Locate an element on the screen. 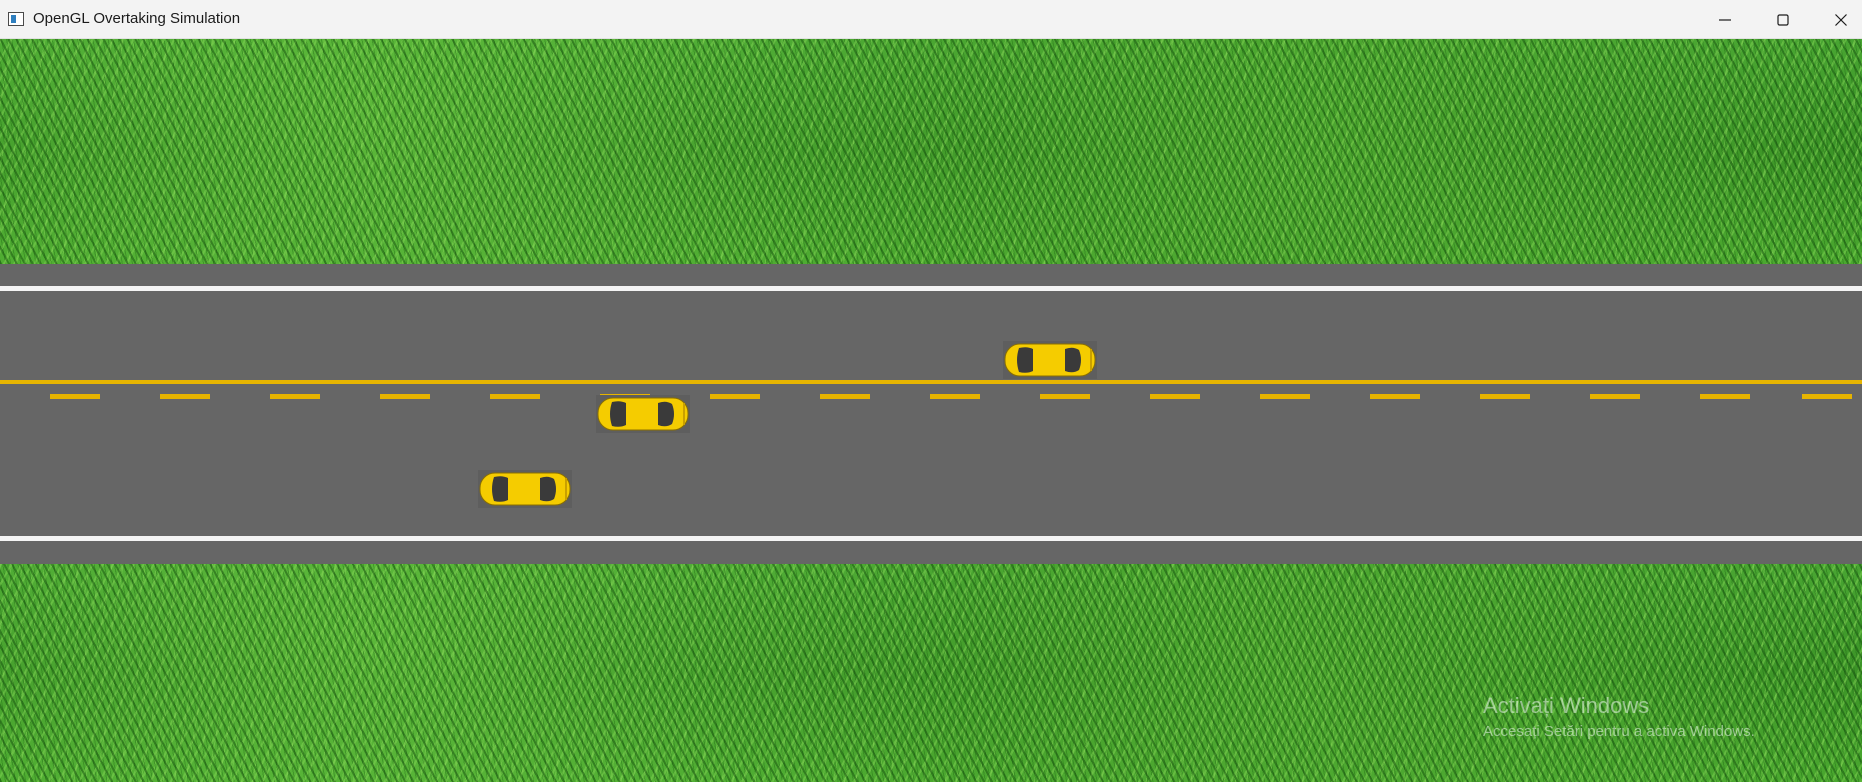 The height and width of the screenshot is (782, 1862). window-title: OpenGL Overtaking Simulation is located at coordinates (137, 18).